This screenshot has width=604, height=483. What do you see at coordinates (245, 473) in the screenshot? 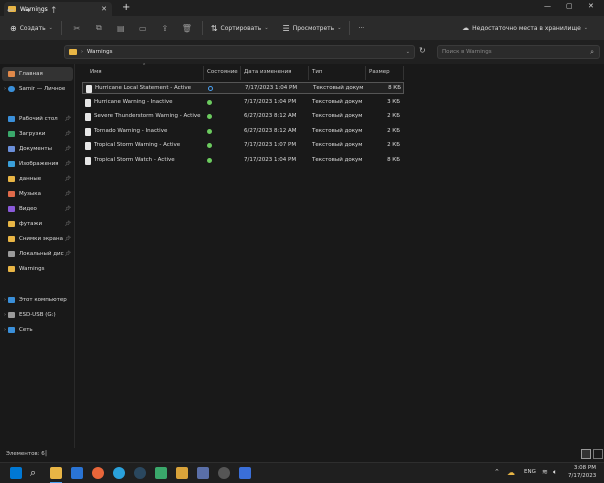
I see `app-blue-icon` at bounding box center [245, 473].